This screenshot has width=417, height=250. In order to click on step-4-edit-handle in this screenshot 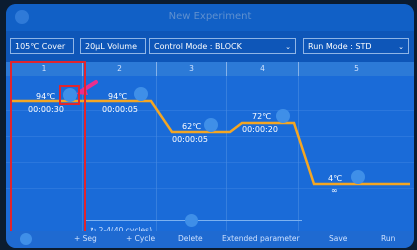, I will do `click(283, 116)`.